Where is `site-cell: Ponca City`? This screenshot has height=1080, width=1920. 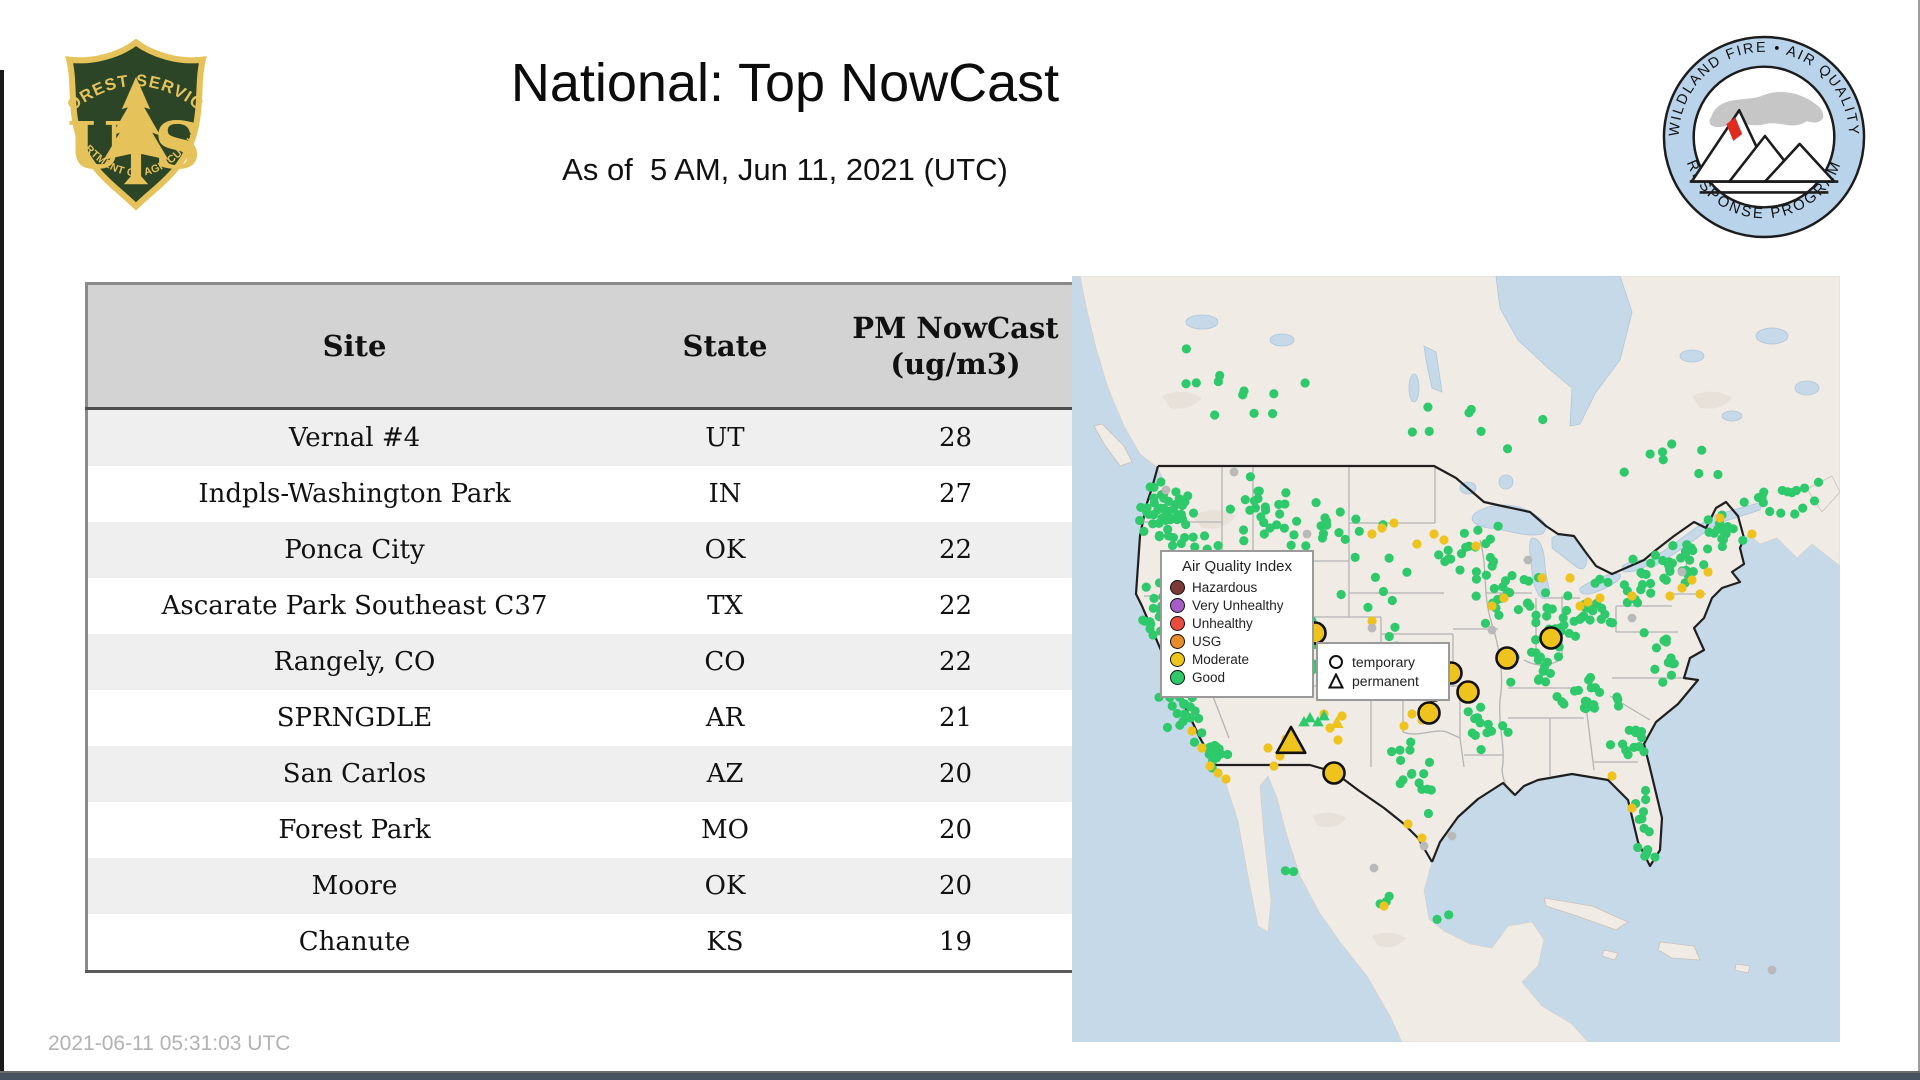
site-cell: Ponca City is located at coordinates (353, 550).